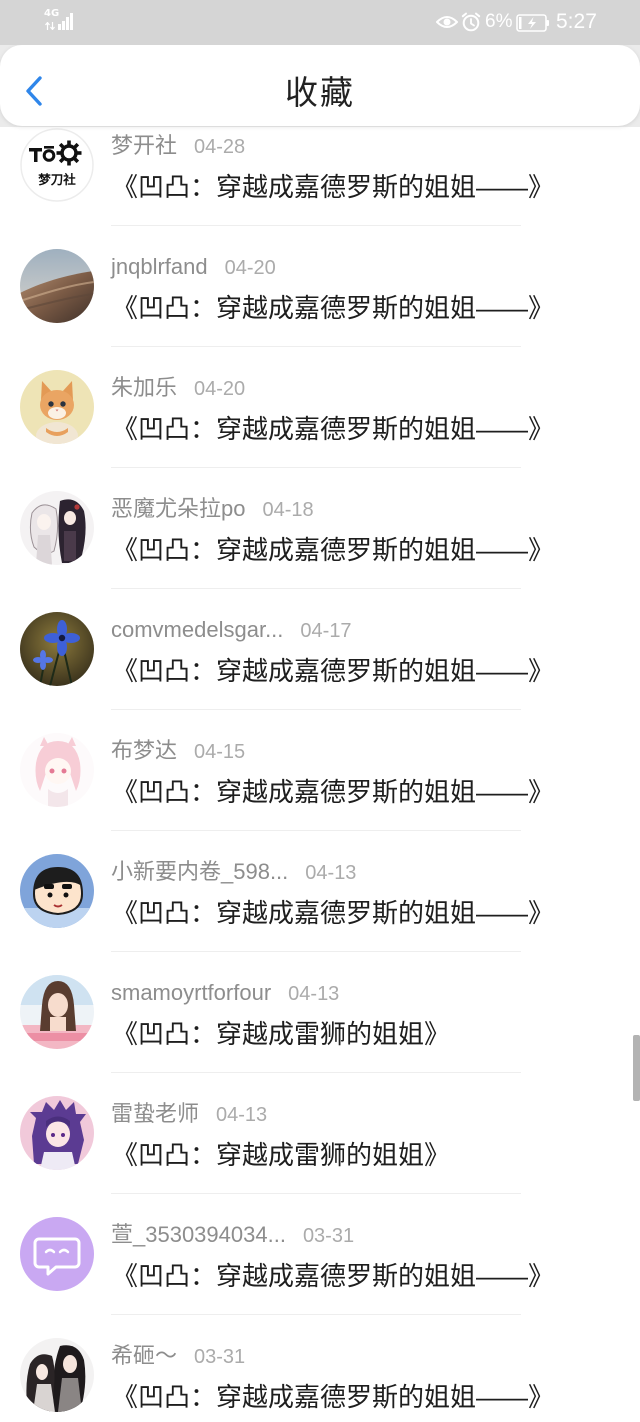 The image size is (640, 1422). Describe the element at coordinates (57, 179) in the screenshot. I see `avatar-logo-text: 梦刀社` at that location.